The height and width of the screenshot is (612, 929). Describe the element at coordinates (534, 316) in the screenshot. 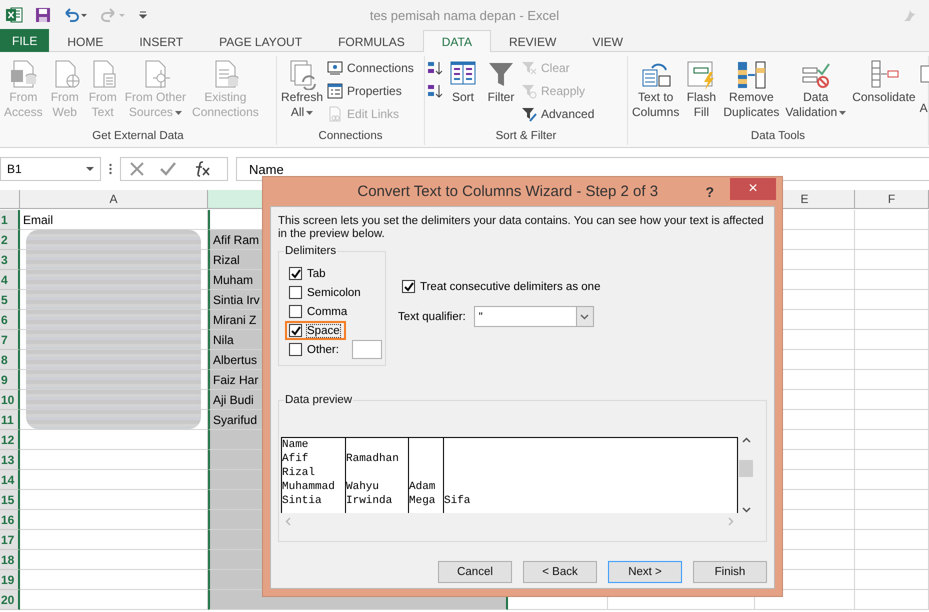

I see `dropdown-field: "` at that location.